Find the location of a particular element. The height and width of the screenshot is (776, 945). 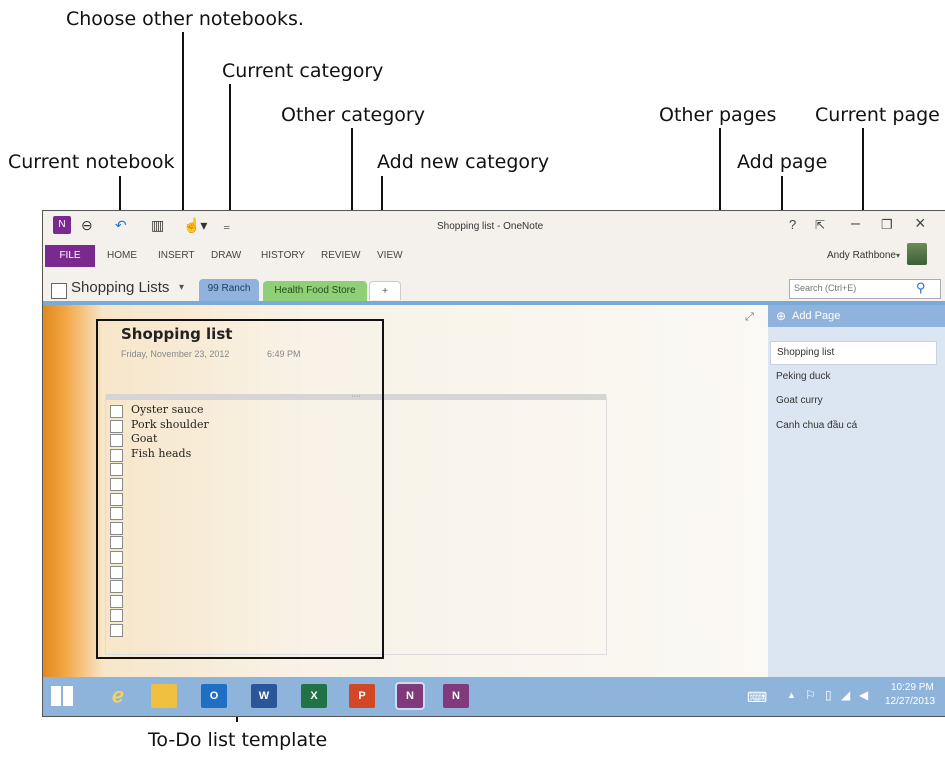

callout-other-pages: Other pages is located at coordinates (718, 115).